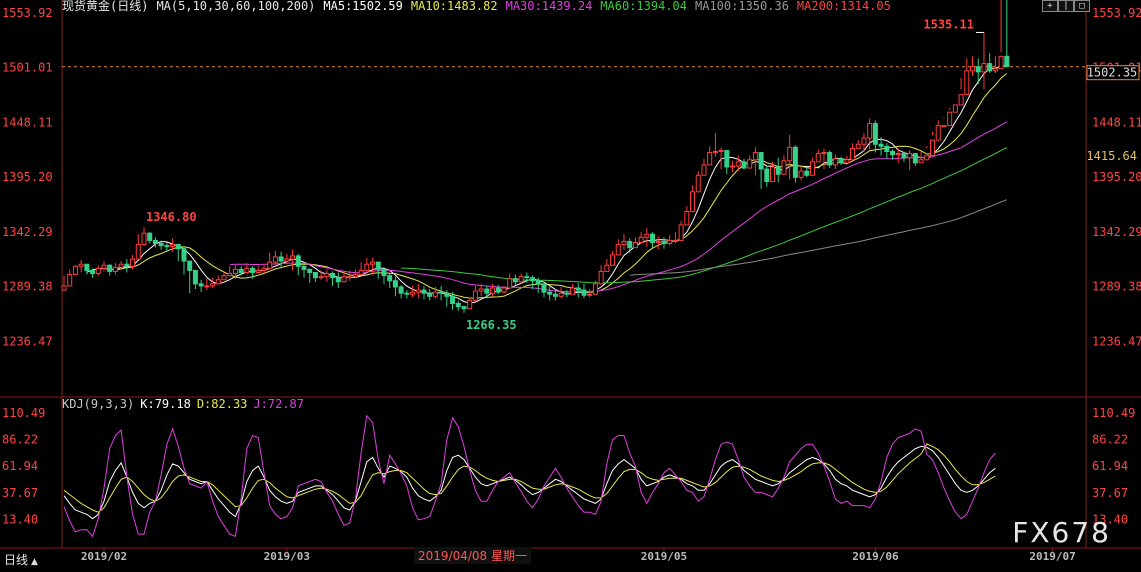  What do you see at coordinates (27, 122) in the screenshot?
I see `price-tick-left: 1448.11` at bounding box center [27, 122].